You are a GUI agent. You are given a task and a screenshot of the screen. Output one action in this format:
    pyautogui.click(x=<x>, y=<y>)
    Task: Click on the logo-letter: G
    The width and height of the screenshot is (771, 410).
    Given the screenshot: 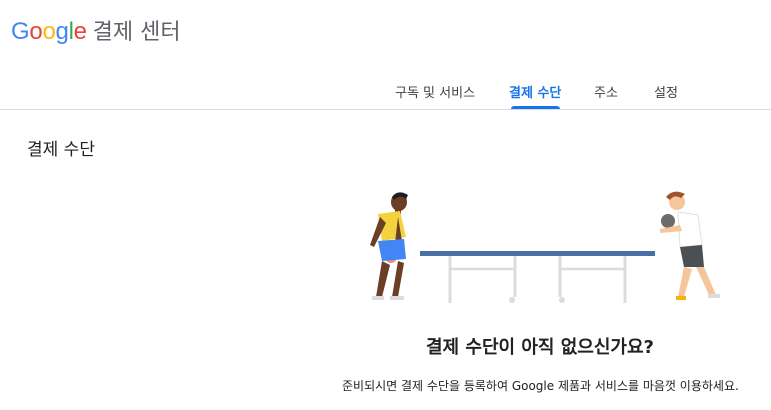 What is the action you would take?
    pyautogui.click(x=20, y=31)
    